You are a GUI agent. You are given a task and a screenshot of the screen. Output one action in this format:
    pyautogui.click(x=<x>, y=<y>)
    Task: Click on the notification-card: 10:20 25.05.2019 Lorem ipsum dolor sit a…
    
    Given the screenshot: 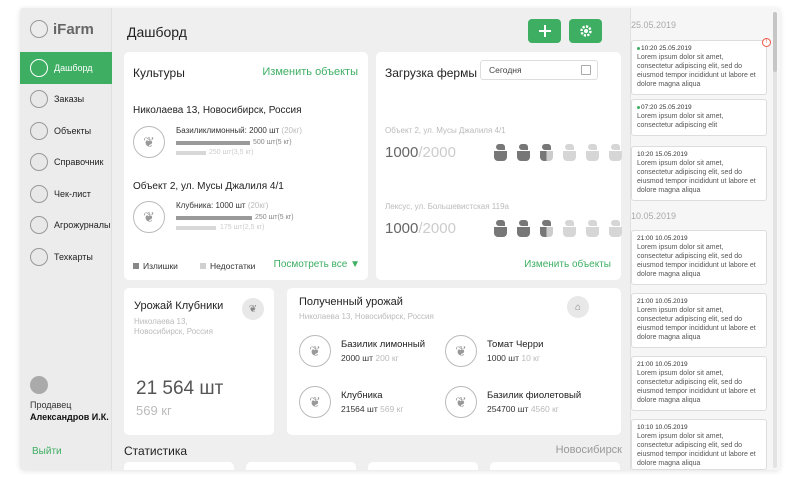 What is the action you would take?
    pyautogui.click(x=701, y=66)
    